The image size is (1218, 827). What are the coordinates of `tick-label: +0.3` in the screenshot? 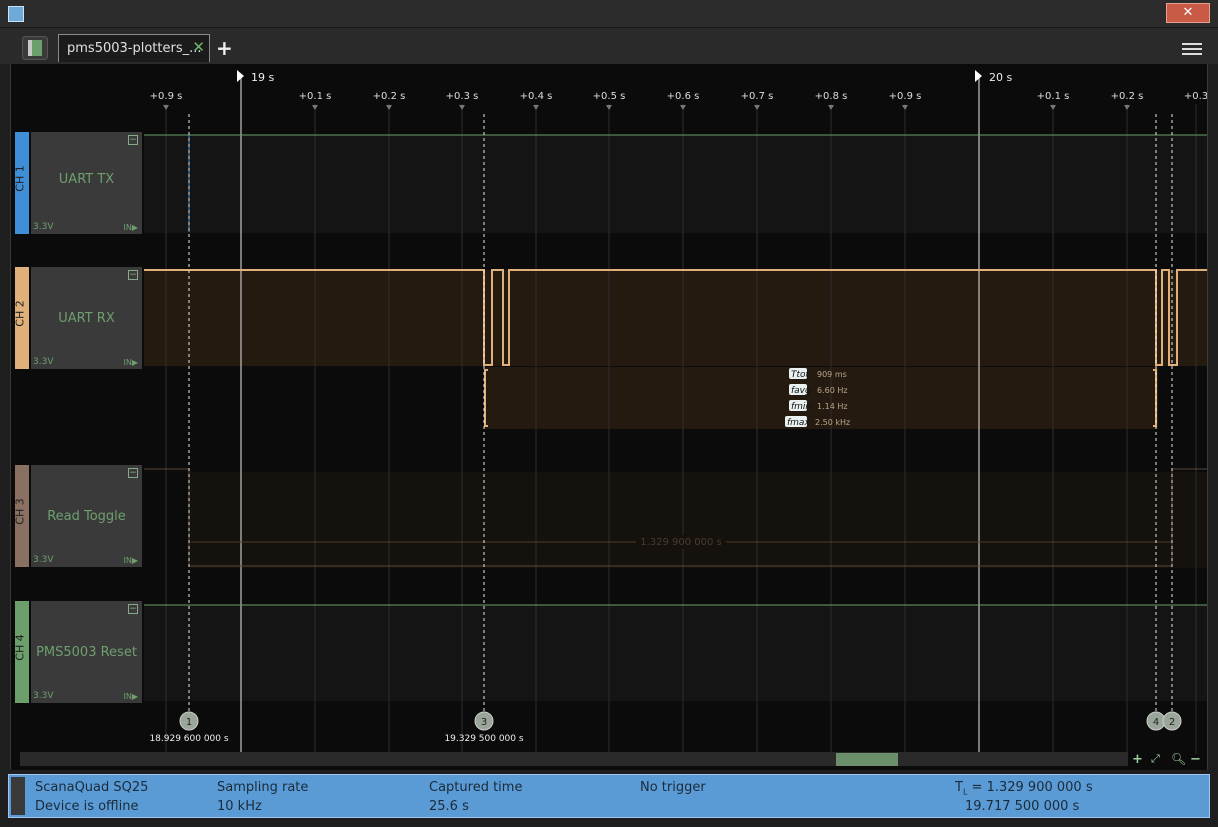 It's located at (1196, 96).